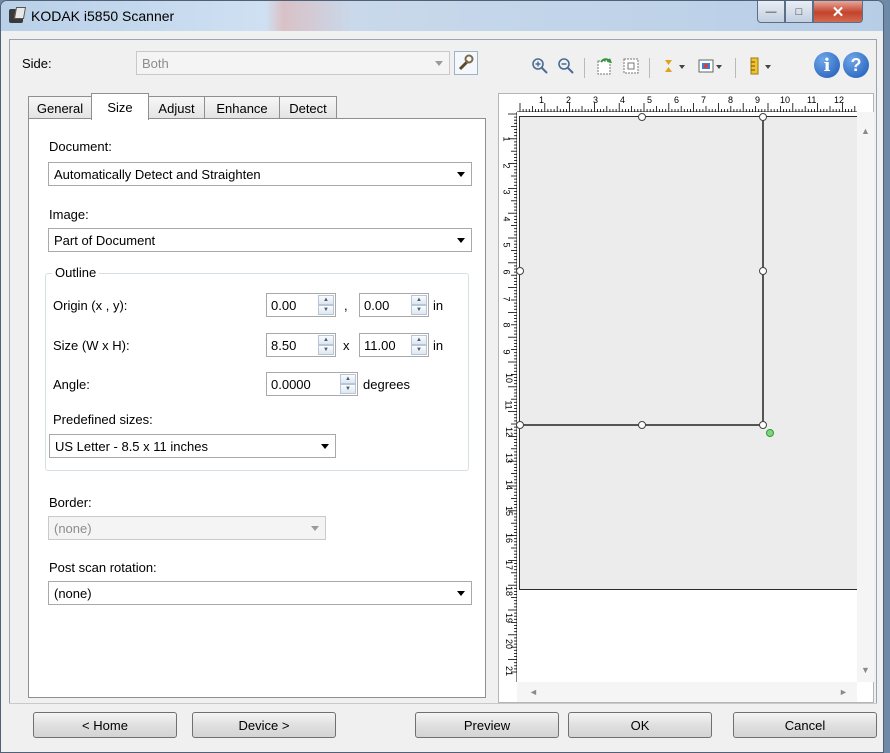  What do you see at coordinates (438, 305) in the screenshot?
I see `origin-unit: in` at bounding box center [438, 305].